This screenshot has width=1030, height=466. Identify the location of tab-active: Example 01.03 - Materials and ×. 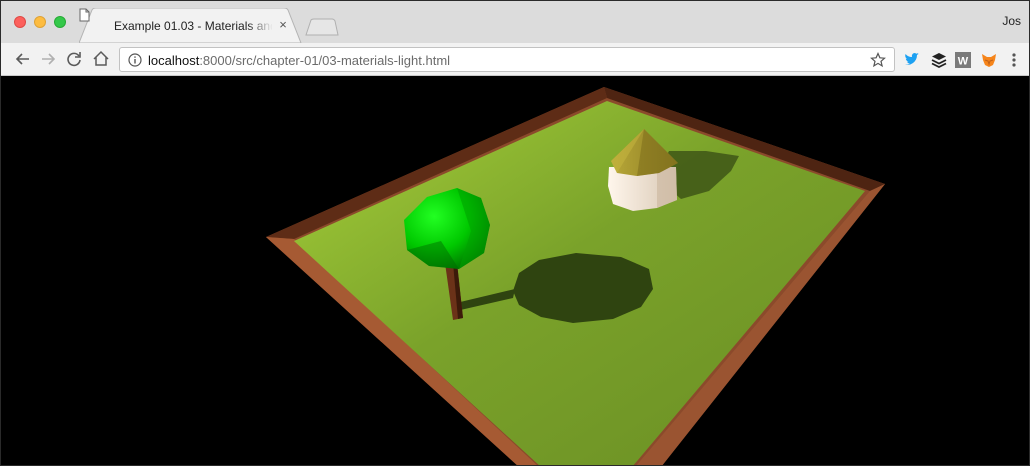
(194, 25).